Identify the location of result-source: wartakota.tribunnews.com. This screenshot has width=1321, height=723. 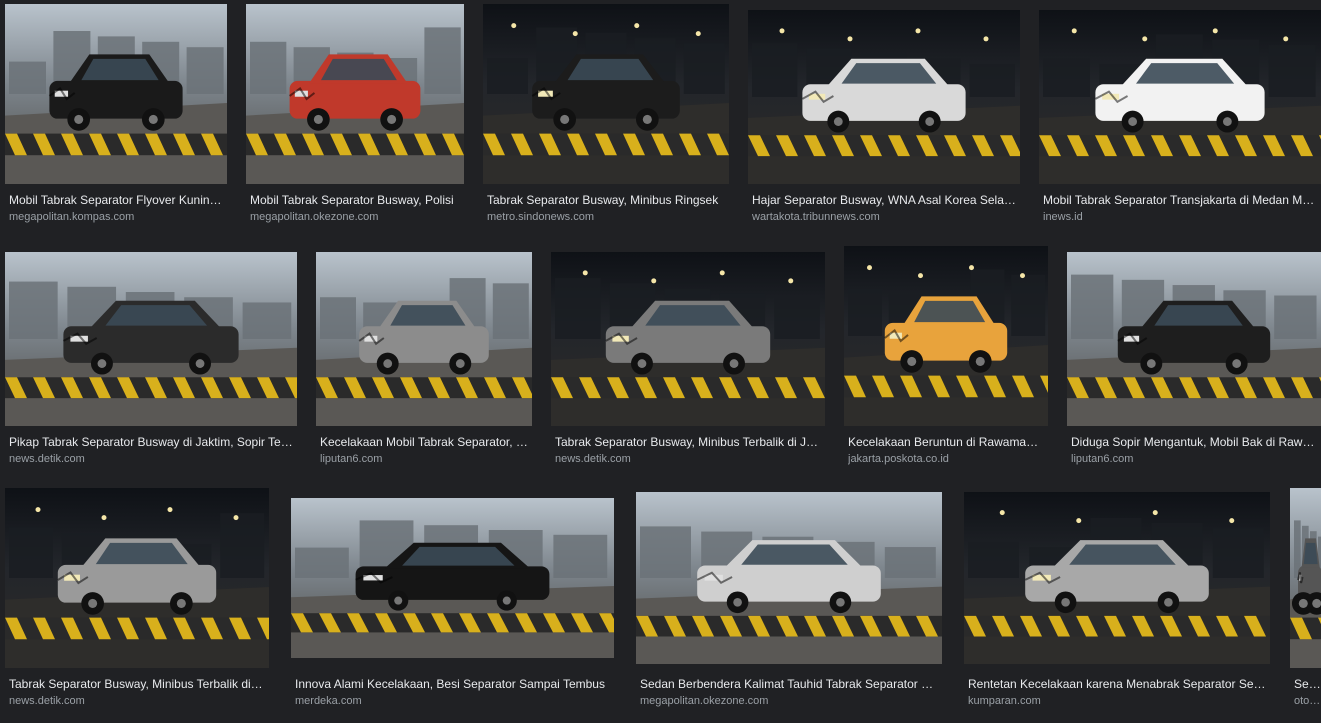
(884, 217).